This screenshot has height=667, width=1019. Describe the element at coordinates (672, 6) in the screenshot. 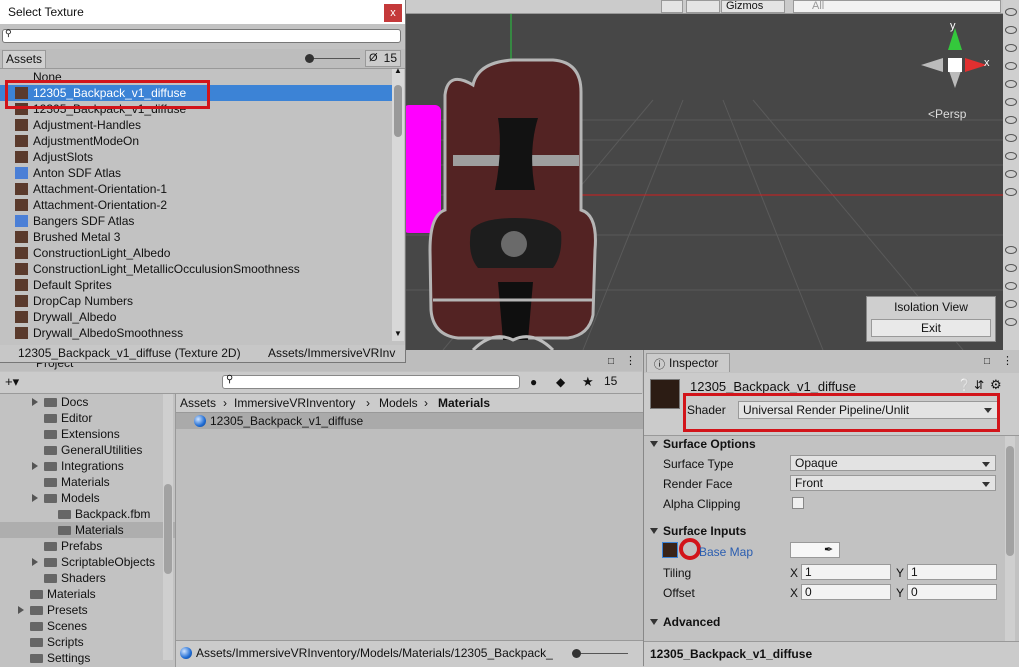

I see `toolbar-toggle-button` at that location.